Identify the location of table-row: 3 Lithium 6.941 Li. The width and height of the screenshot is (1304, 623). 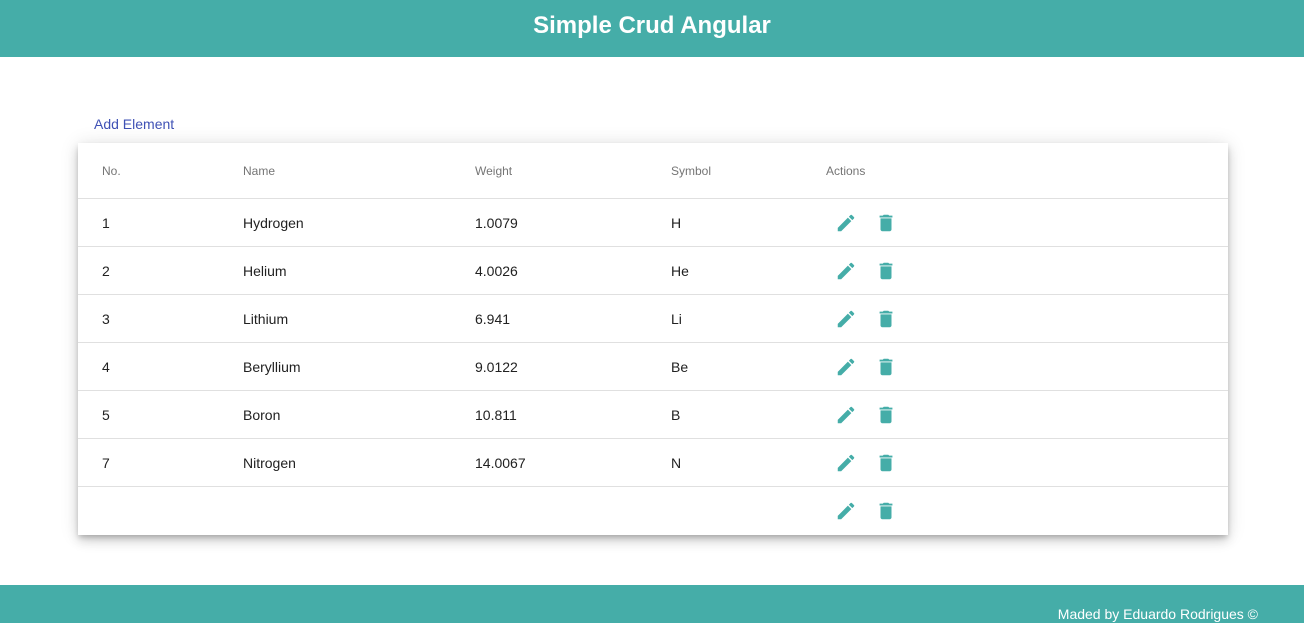
(653, 319).